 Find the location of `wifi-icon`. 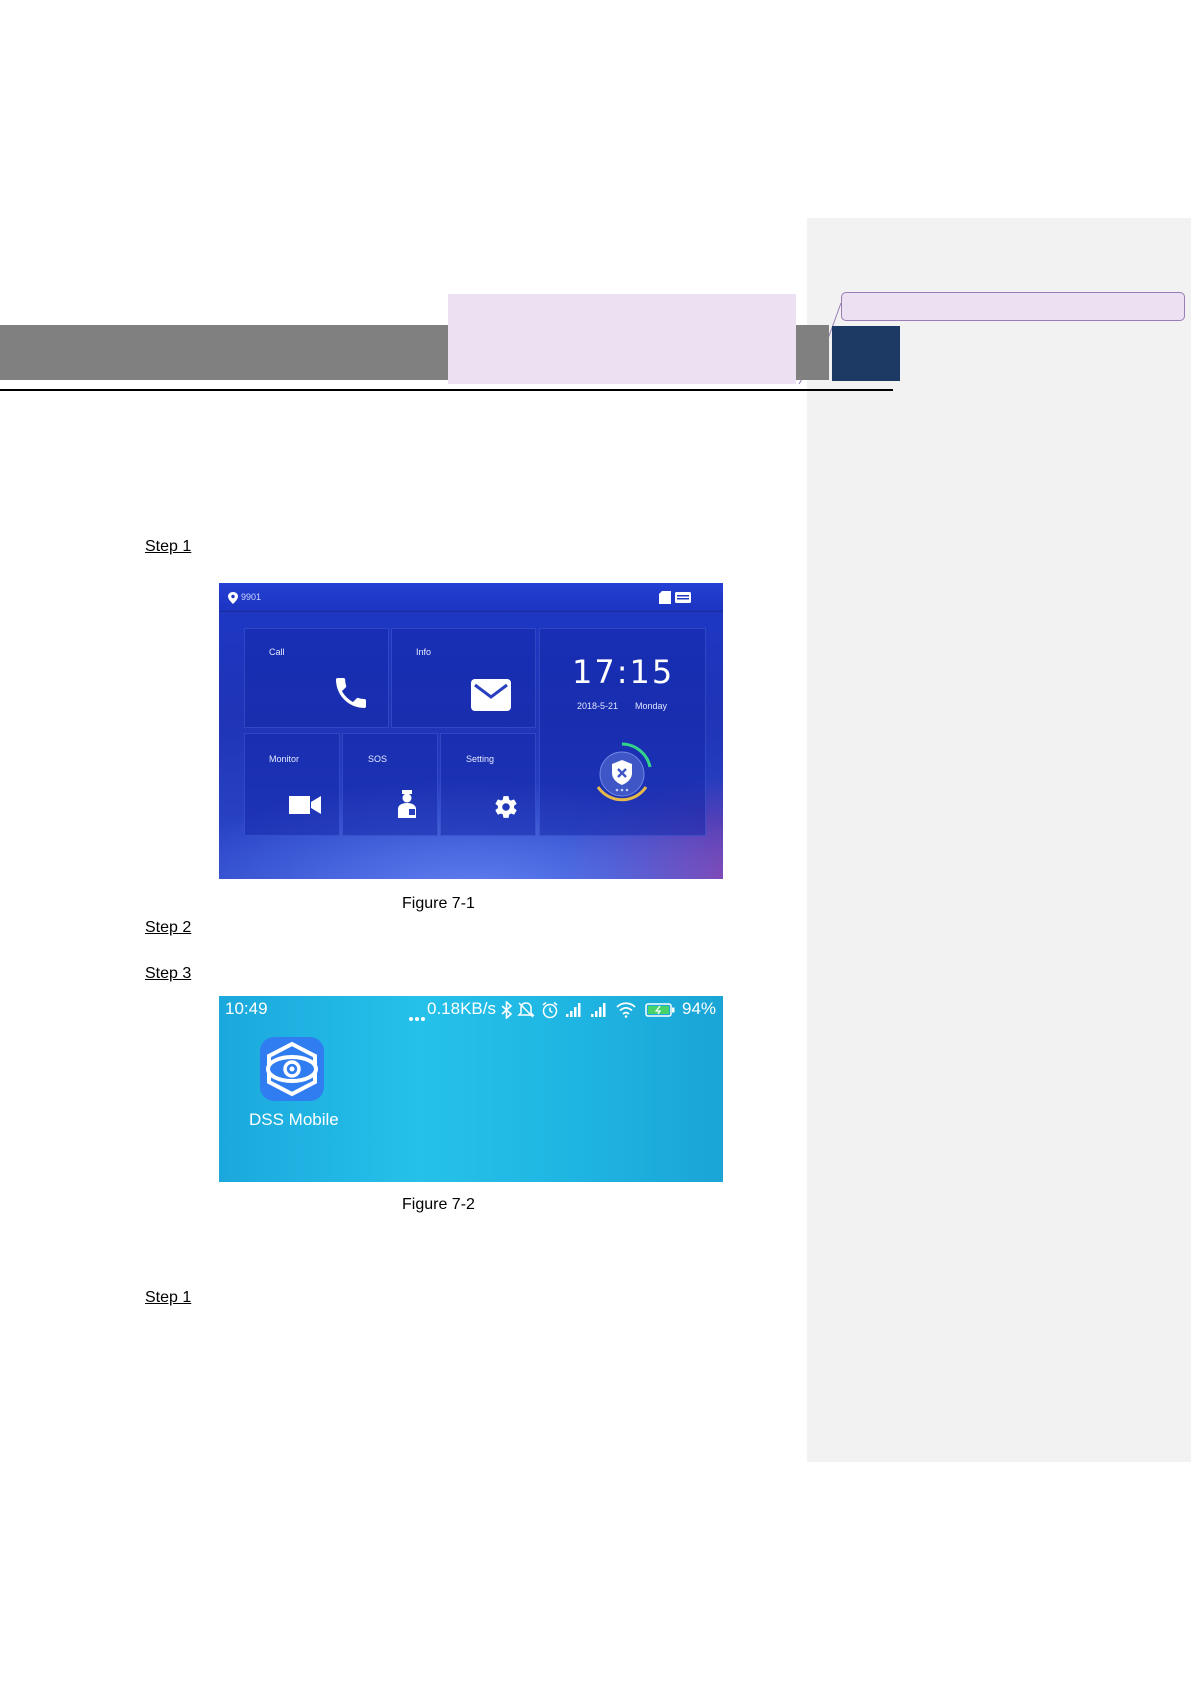

wifi-icon is located at coordinates (626, 1010).